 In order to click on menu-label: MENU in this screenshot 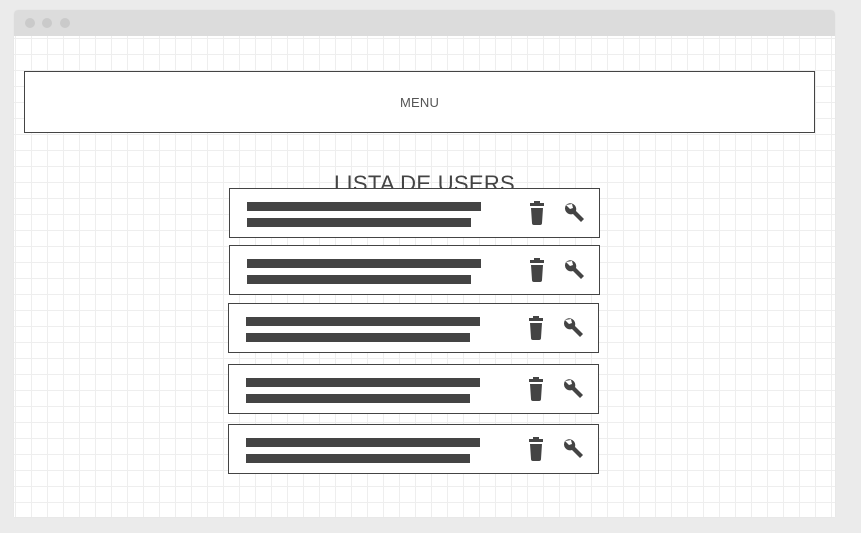, I will do `click(419, 102)`.